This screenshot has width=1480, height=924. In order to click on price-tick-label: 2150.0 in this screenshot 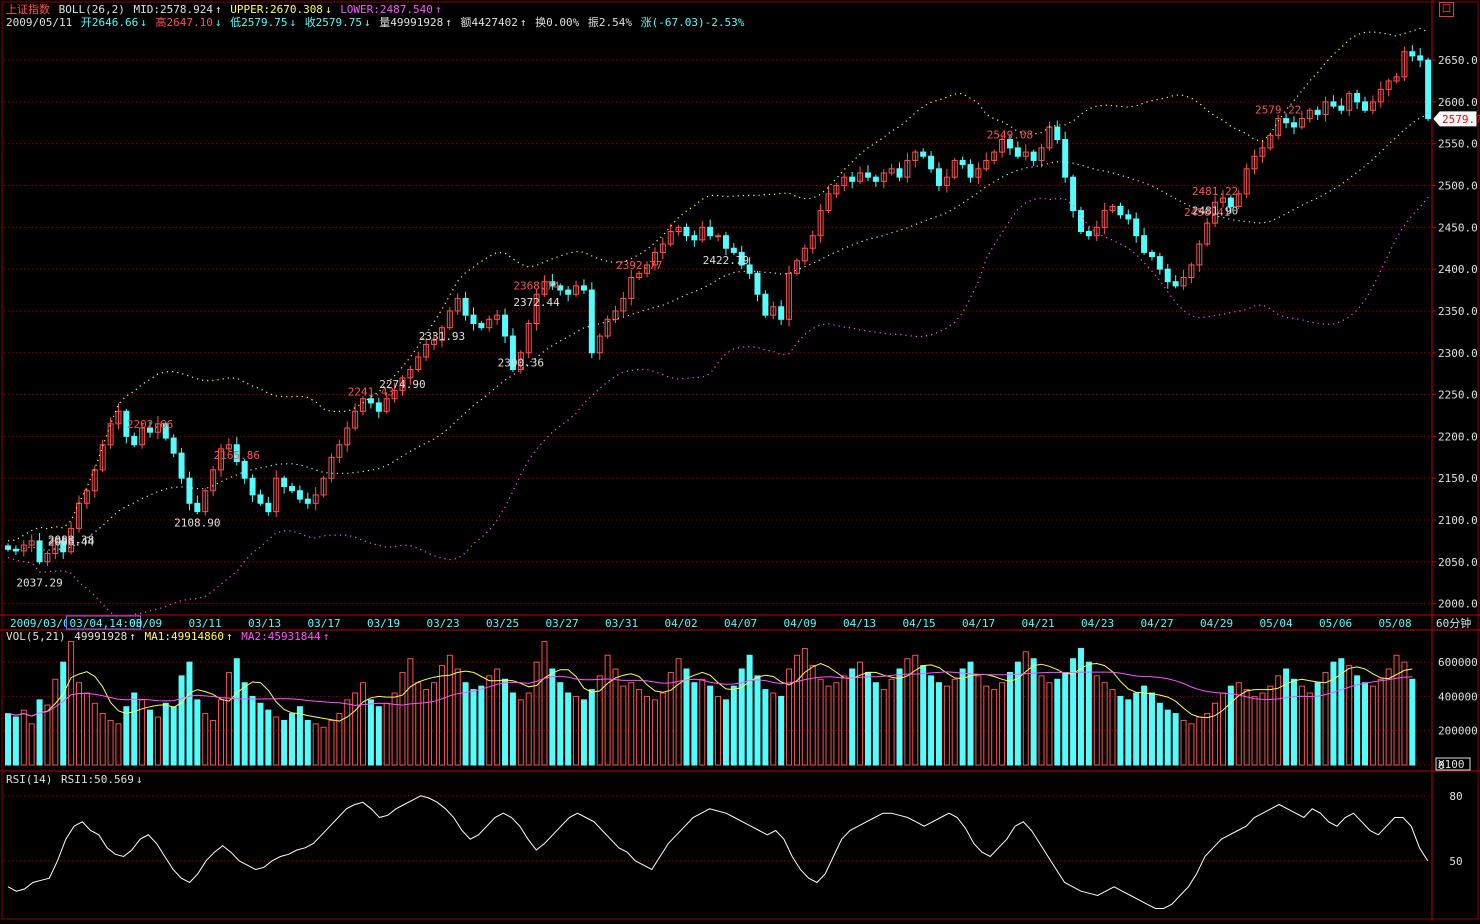, I will do `click(1458, 478)`.